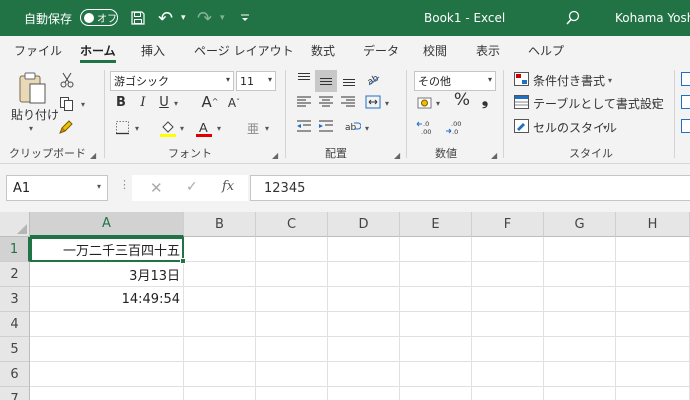 The height and width of the screenshot is (400, 690). What do you see at coordinates (228, 186) in the screenshot?
I see `insert-function-button: fx` at bounding box center [228, 186].